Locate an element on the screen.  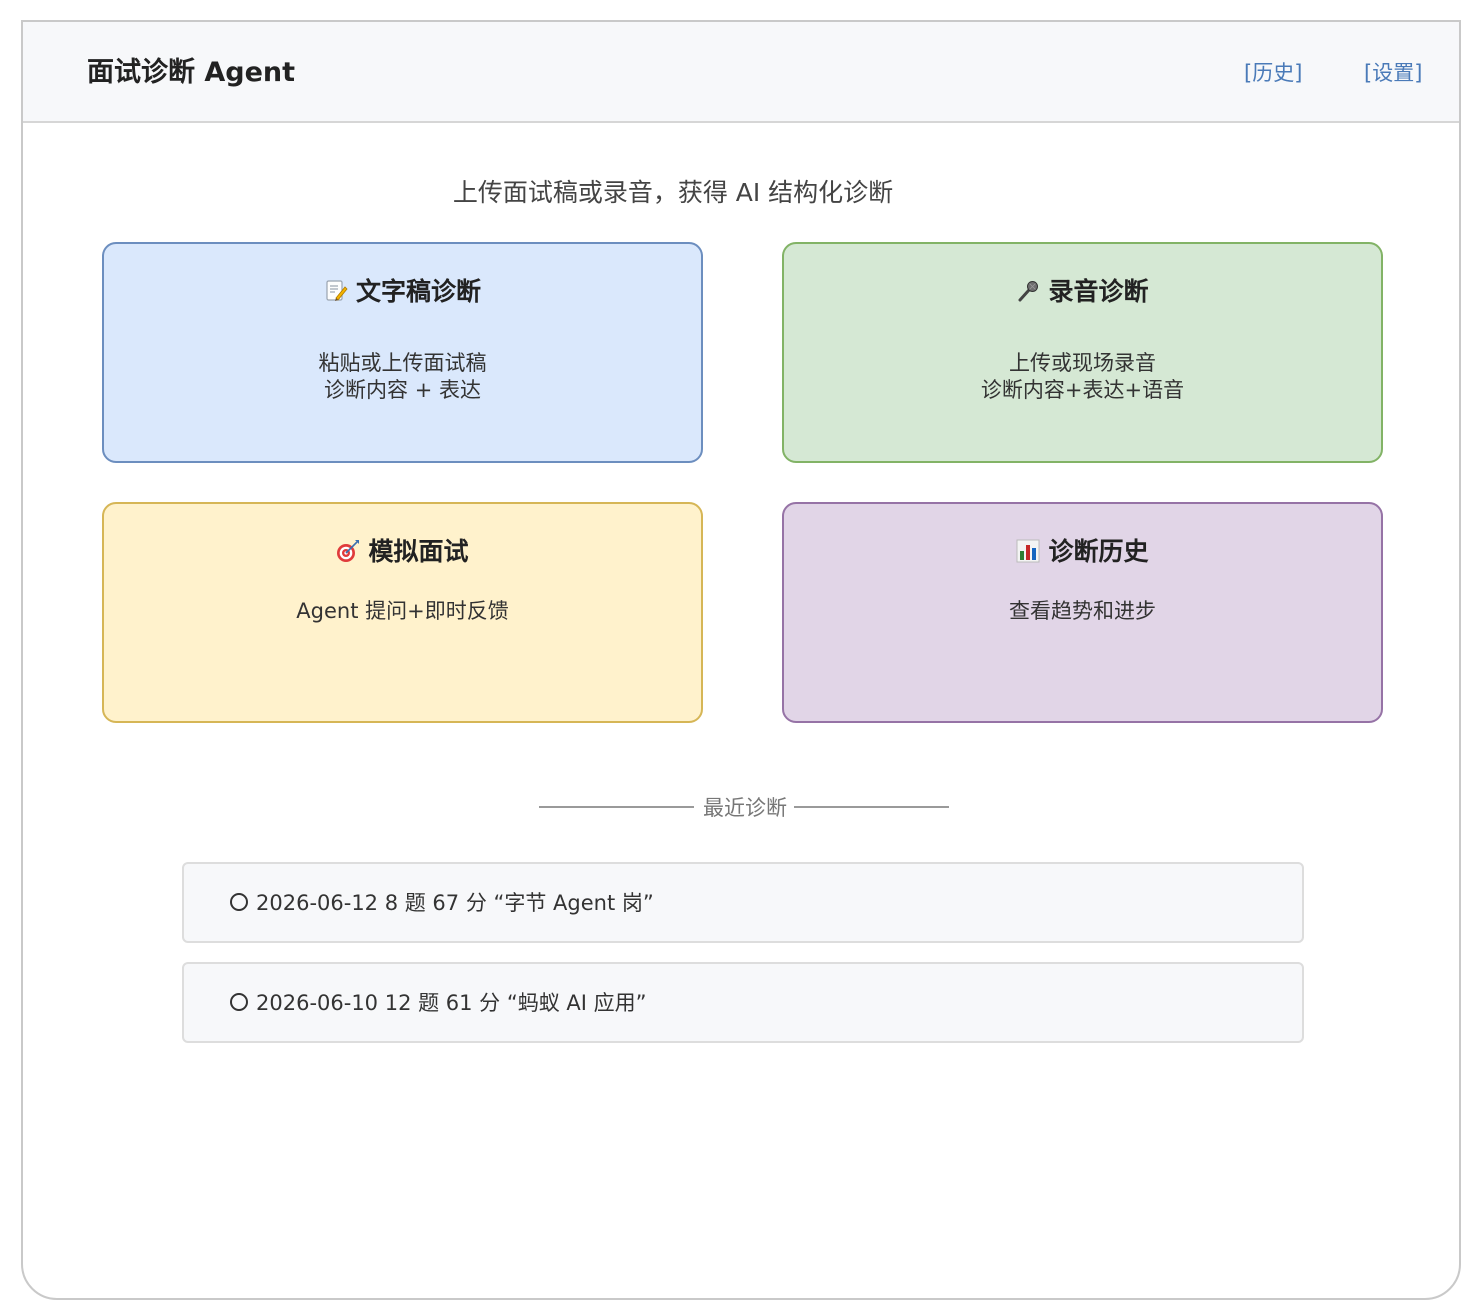
recent-item-text: 2026-06-10 12 题 61 分 “蚂蚁 AI 应用” is located at coordinates (451, 1003).